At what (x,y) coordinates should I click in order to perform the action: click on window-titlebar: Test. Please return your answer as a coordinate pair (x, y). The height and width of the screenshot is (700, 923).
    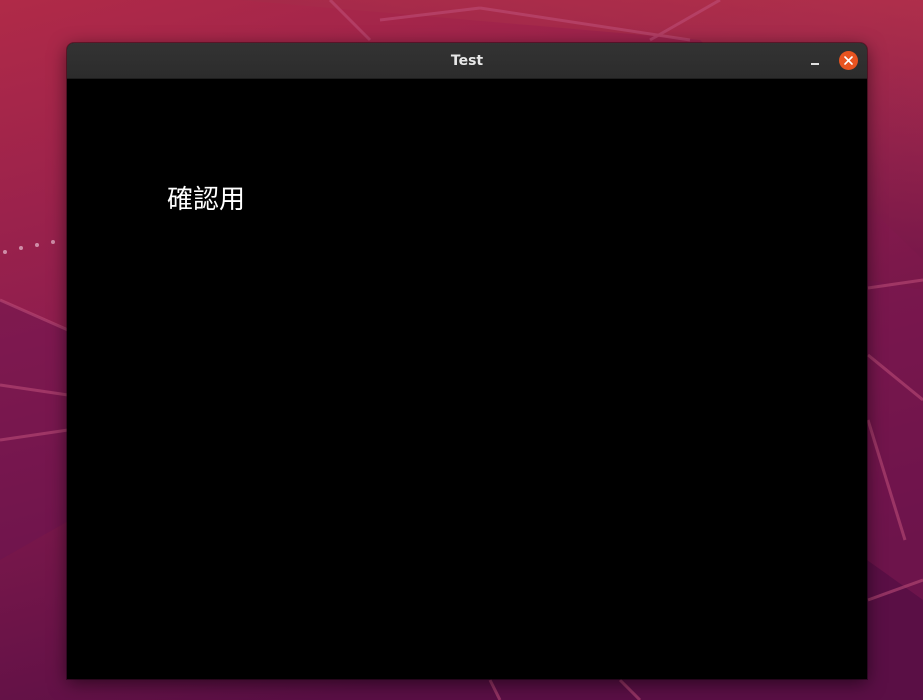
    Looking at the image, I should click on (467, 61).